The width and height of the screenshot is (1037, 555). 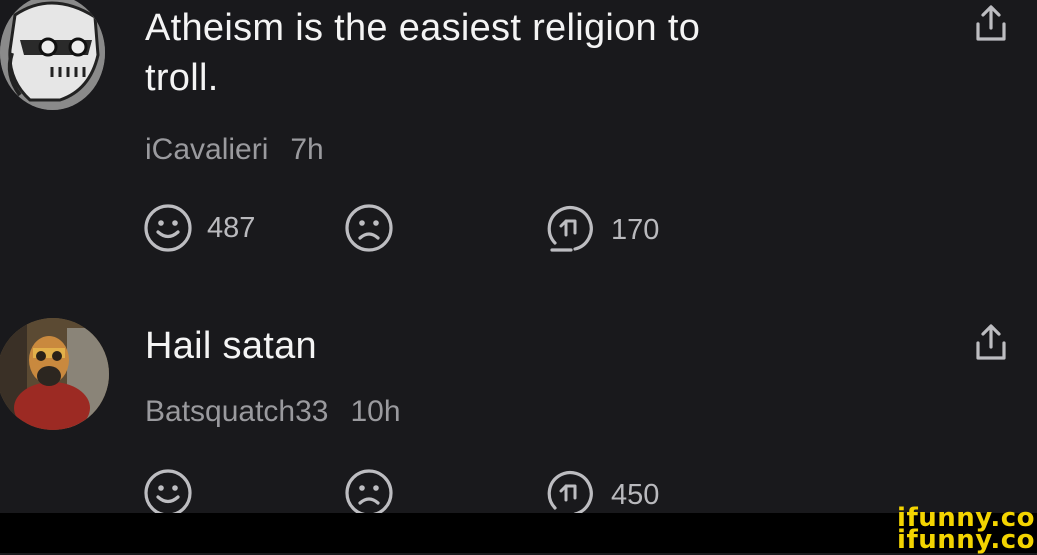 What do you see at coordinates (206, 149) in the screenshot?
I see `username: iCavalieri` at bounding box center [206, 149].